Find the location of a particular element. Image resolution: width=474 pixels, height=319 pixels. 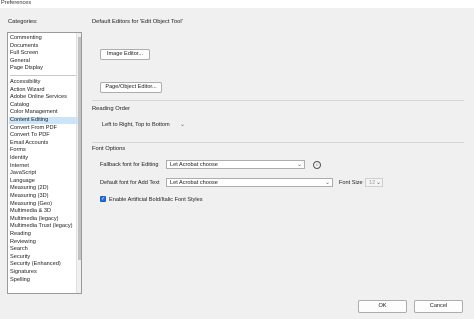

category-item: Reading is located at coordinates (43, 234).